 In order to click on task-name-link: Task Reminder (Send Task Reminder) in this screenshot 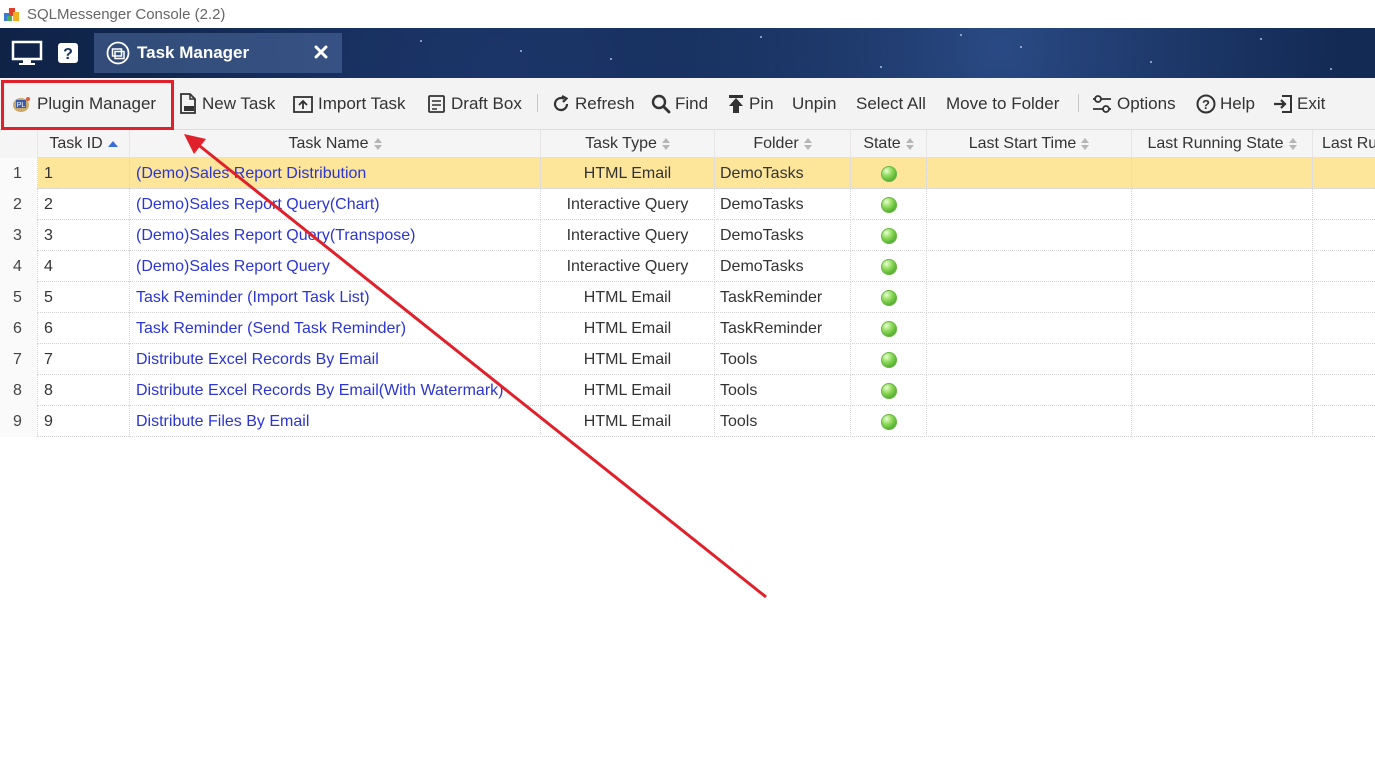, I will do `click(335, 328)`.